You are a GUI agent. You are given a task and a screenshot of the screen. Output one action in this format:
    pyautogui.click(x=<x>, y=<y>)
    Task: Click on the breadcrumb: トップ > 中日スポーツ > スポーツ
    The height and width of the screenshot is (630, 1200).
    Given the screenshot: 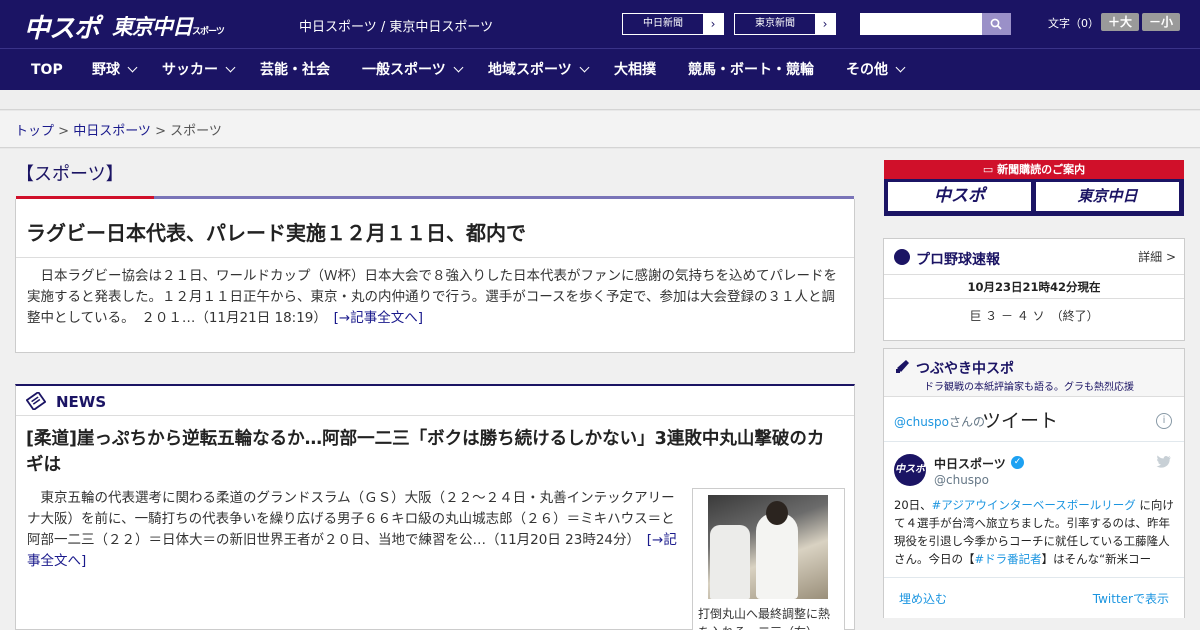 What is the action you would take?
    pyautogui.click(x=600, y=129)
    